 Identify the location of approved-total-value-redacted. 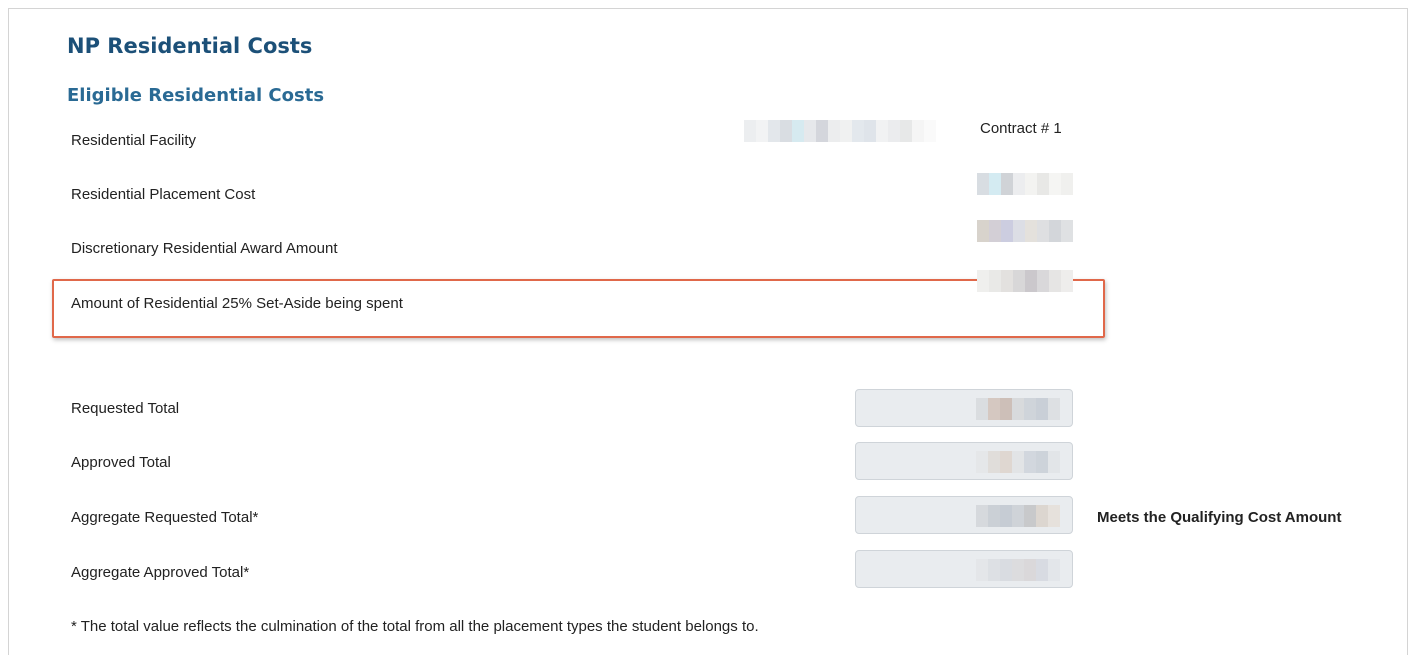
(1018, 462).